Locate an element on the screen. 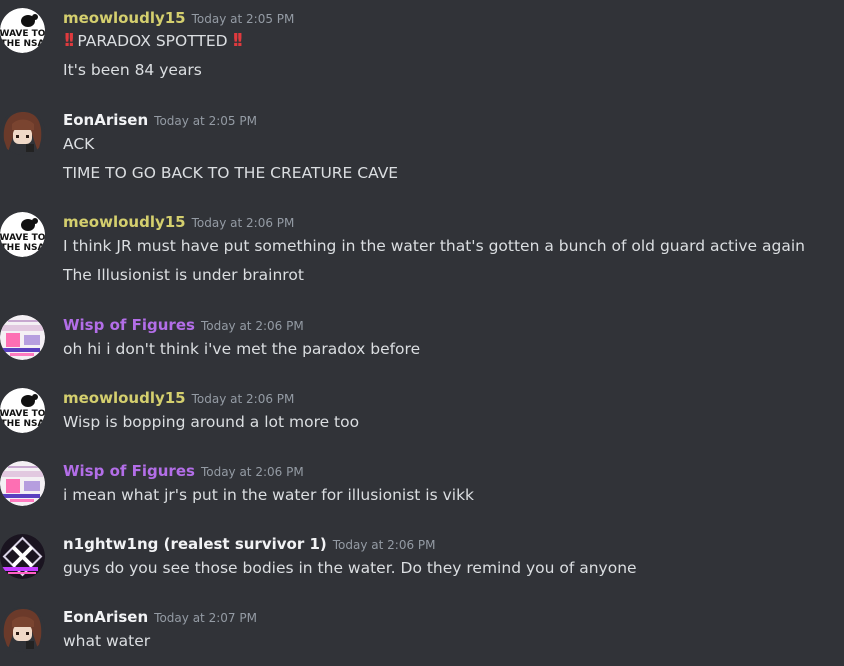  message-header: EonArisen Today at 2:05 PM is located at coordinates (160, 120).